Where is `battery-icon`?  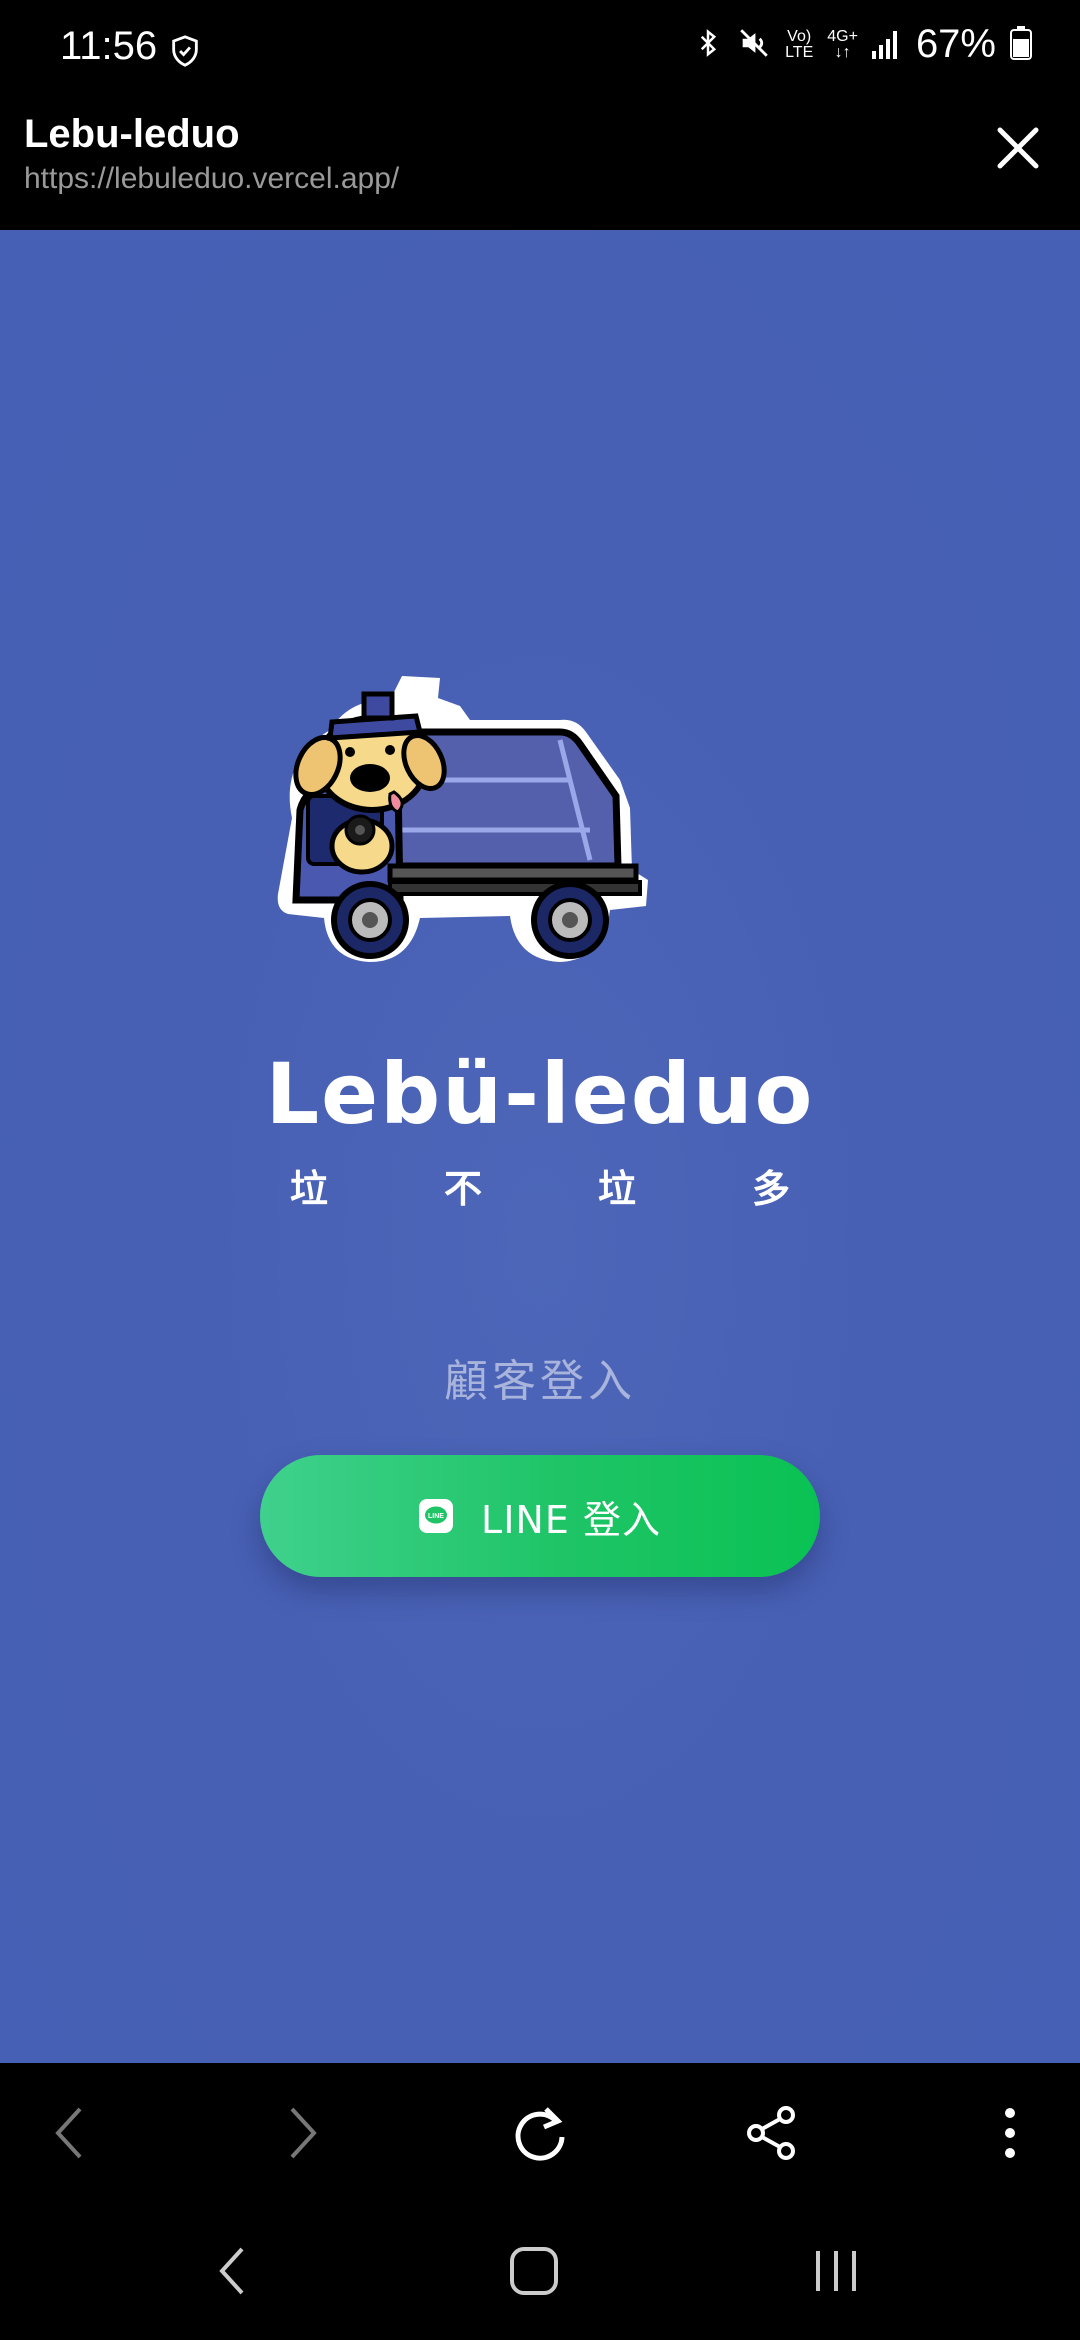 battery-icon is located at coordinates (1021, 44).